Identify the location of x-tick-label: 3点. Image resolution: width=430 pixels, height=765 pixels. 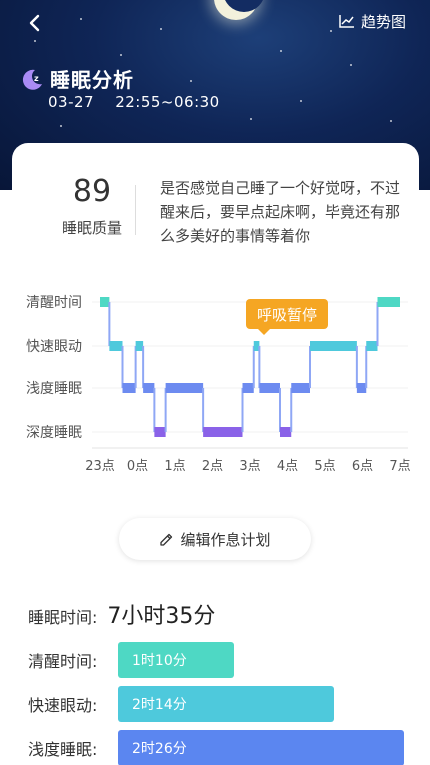
(249, 466).